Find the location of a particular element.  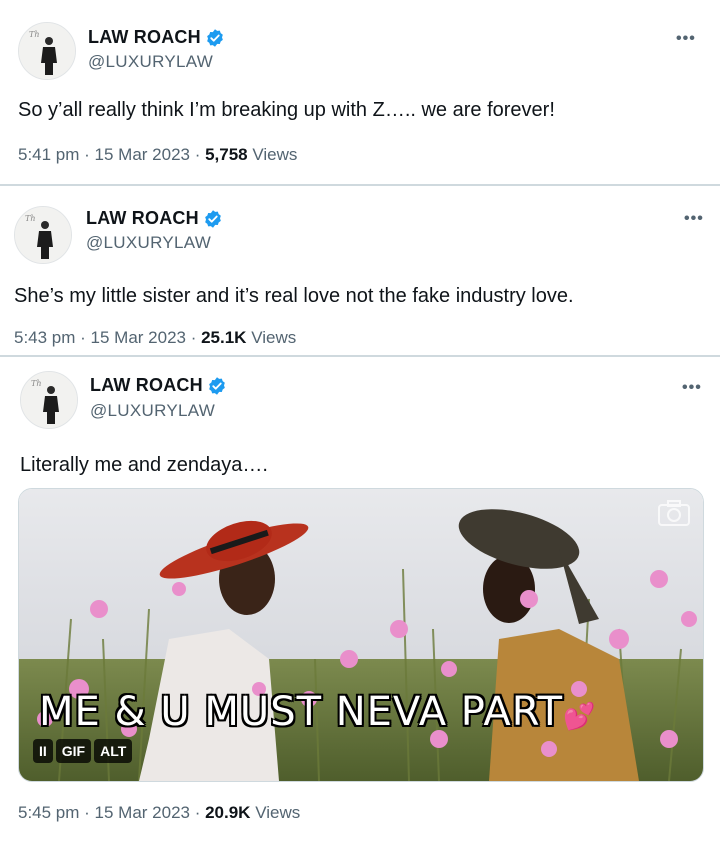

tweet-meta: 5:41 pm · 15 Mar 2023 · 5,758 Views is located at coordinates (157, 155).